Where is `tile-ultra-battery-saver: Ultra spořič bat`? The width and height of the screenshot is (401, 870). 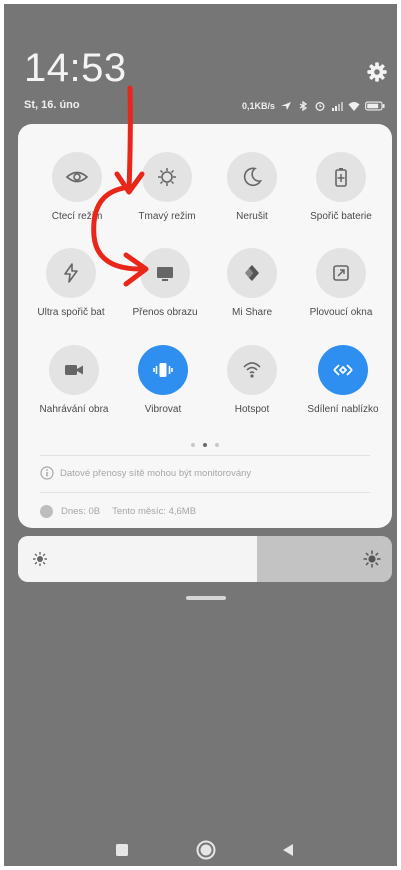 tile-ultra-battery-saver: Ultra spořič bat is located at coordinates (71, 293).